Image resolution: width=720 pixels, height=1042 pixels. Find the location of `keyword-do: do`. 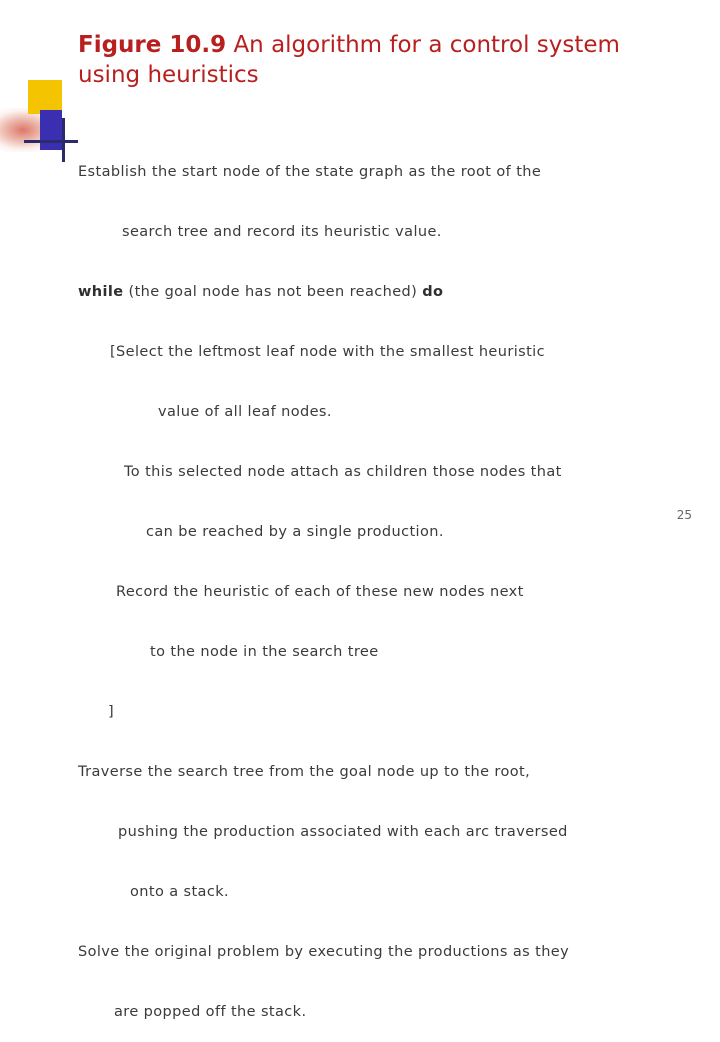

keyword-do: do is located at coordinates (433, 292).